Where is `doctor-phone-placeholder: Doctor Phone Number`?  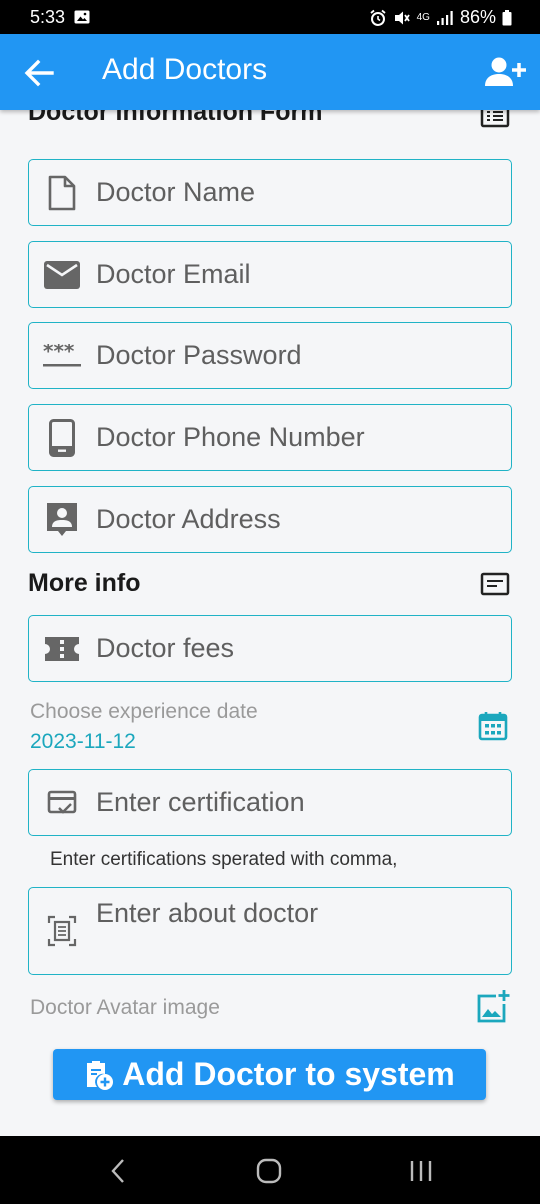
doctor-phone-placeholder: Doctor Phone Number is located at coordinates (230, 437).